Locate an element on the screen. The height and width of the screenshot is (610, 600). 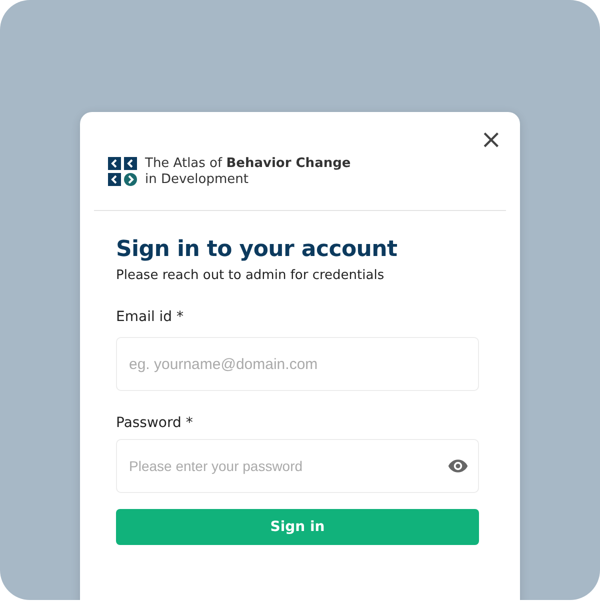
field-label: Password * is located at coordinates (155, 423).